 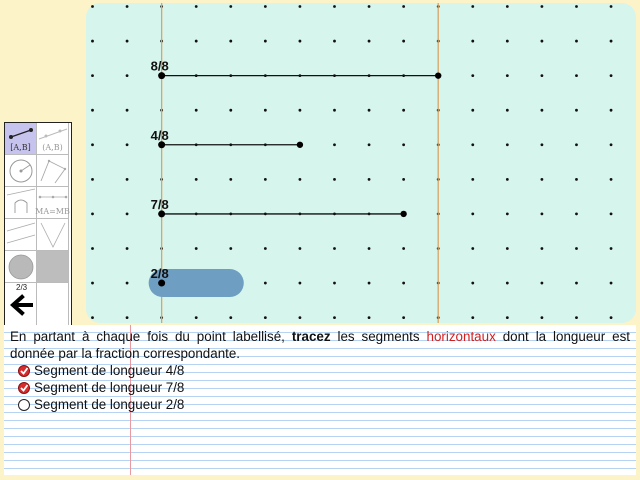 What do you see at coordinates (52, 203) in the screenshot?
I see `midpoint-tool: MA=MB` at bounding box center [52, 203].